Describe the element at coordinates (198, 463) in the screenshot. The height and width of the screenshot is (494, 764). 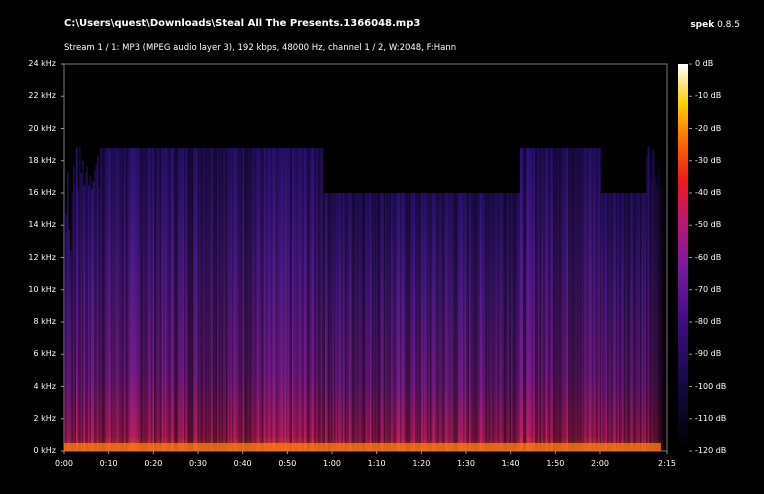
I see `time-tick-label: 0:30` at that location.